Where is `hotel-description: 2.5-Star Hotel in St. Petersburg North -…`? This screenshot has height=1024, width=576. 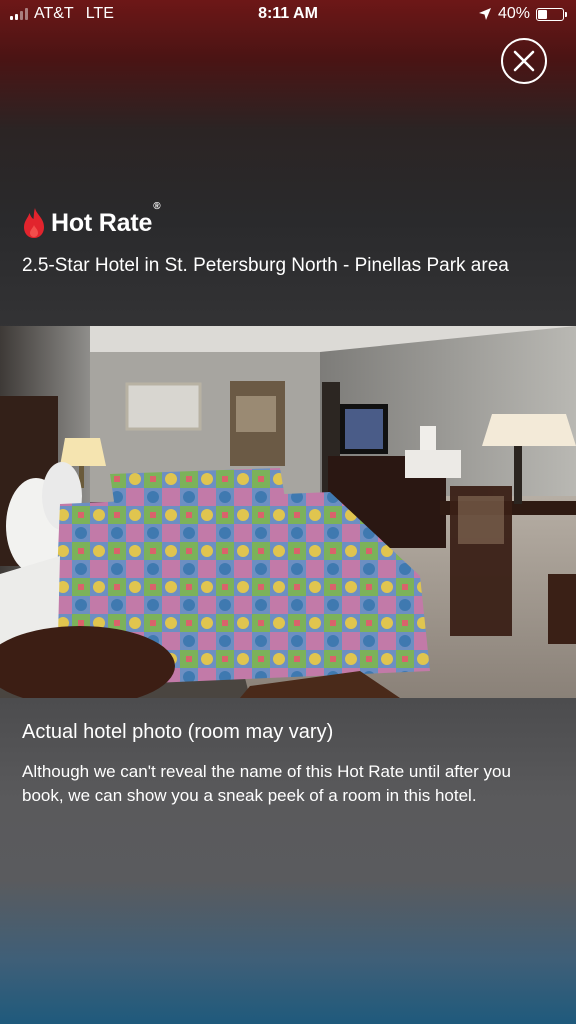 hotel-description: 2.5-Star Hotel in St. Petersburg North -… is located at coordinates (265, 265).